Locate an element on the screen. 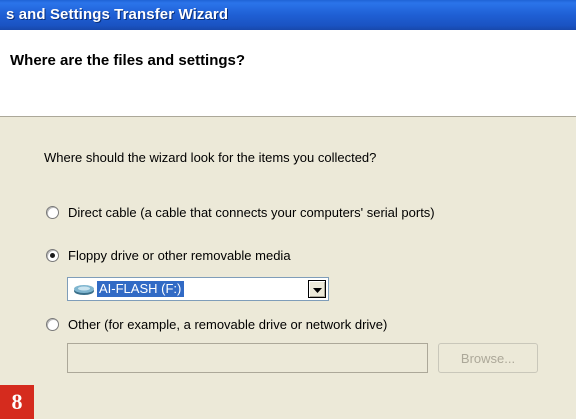  title-bar: s and Settings Transfer Wizard is located at coordinates (288, 15).